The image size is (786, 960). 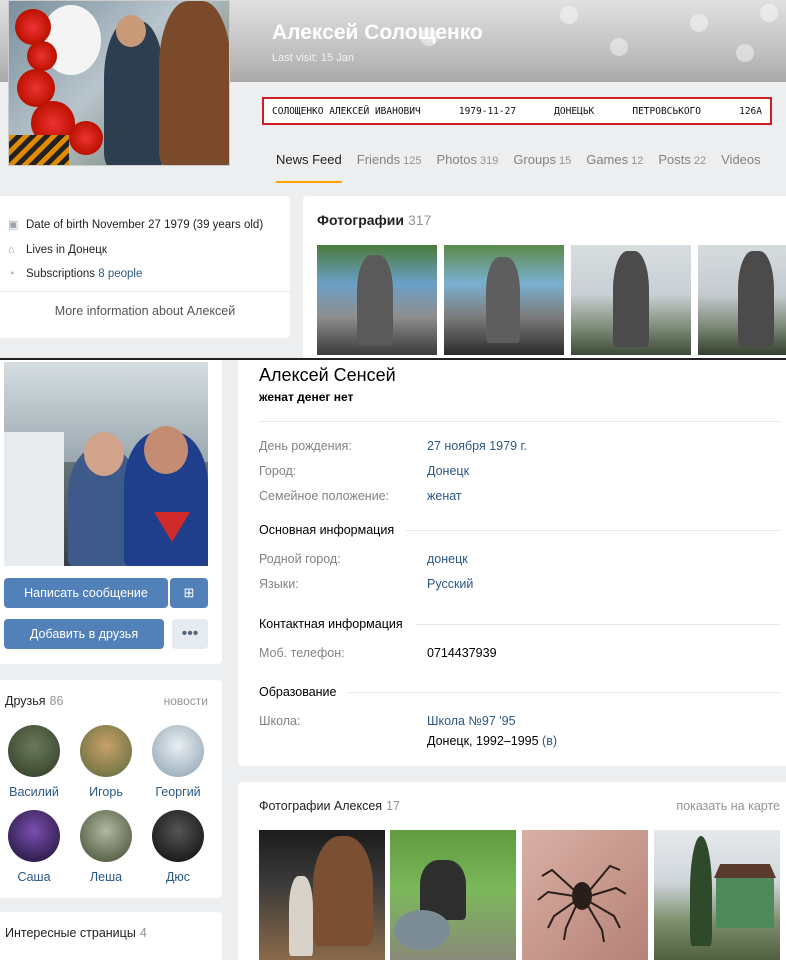 I want to click on section-basic-info: Основная информация, so click(x=519, y=530).